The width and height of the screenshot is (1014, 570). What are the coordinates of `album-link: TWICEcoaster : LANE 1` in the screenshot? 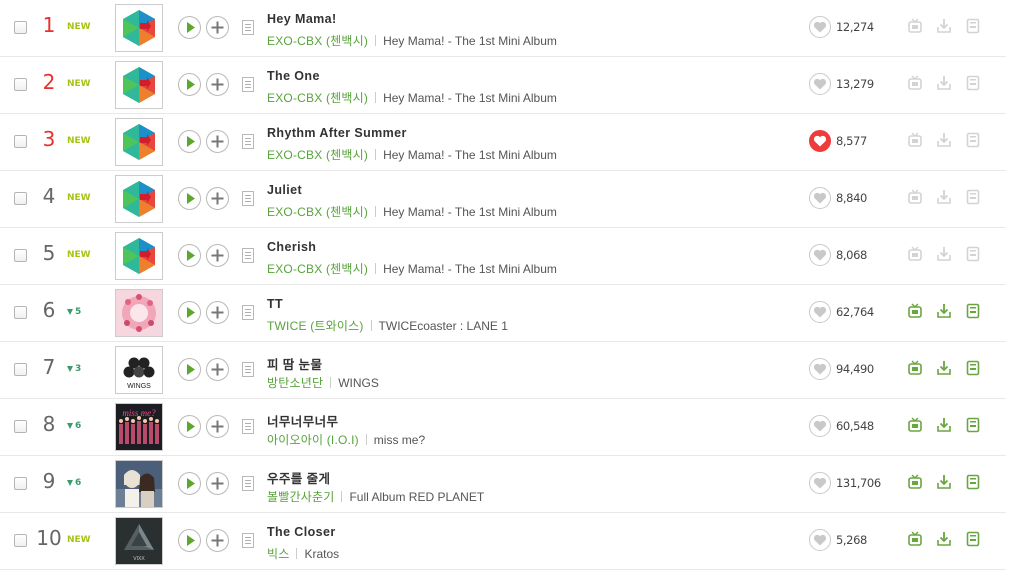 It's located at (443, 326).